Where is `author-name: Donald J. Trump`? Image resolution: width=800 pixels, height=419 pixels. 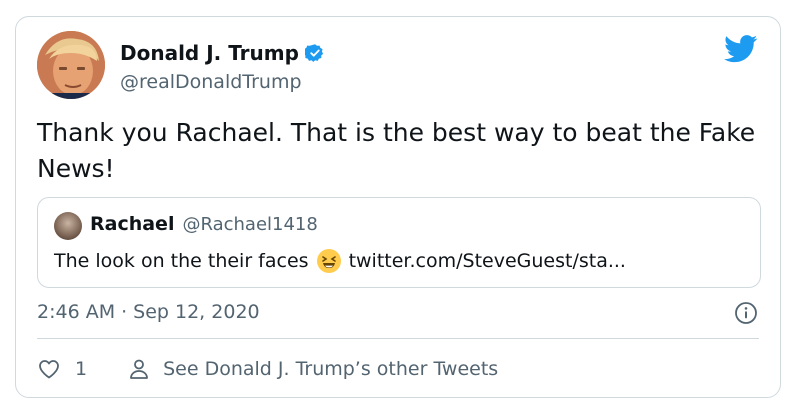 author-name: Donald J. Trump is located at coordinates (209, 53).